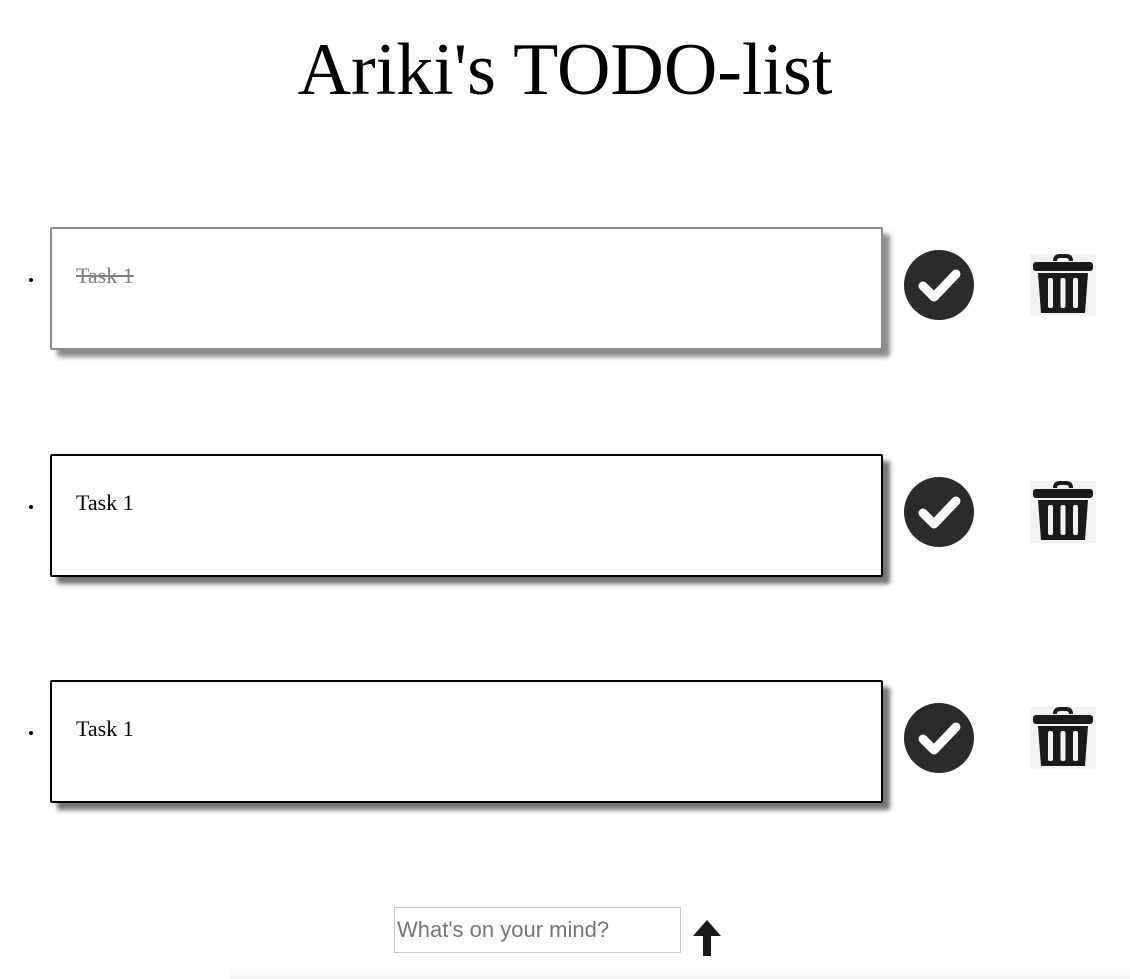  What do you see at coordinates (537, 930) in the screenshot?
I see `new-task-input` at bounding box center [537, 930].